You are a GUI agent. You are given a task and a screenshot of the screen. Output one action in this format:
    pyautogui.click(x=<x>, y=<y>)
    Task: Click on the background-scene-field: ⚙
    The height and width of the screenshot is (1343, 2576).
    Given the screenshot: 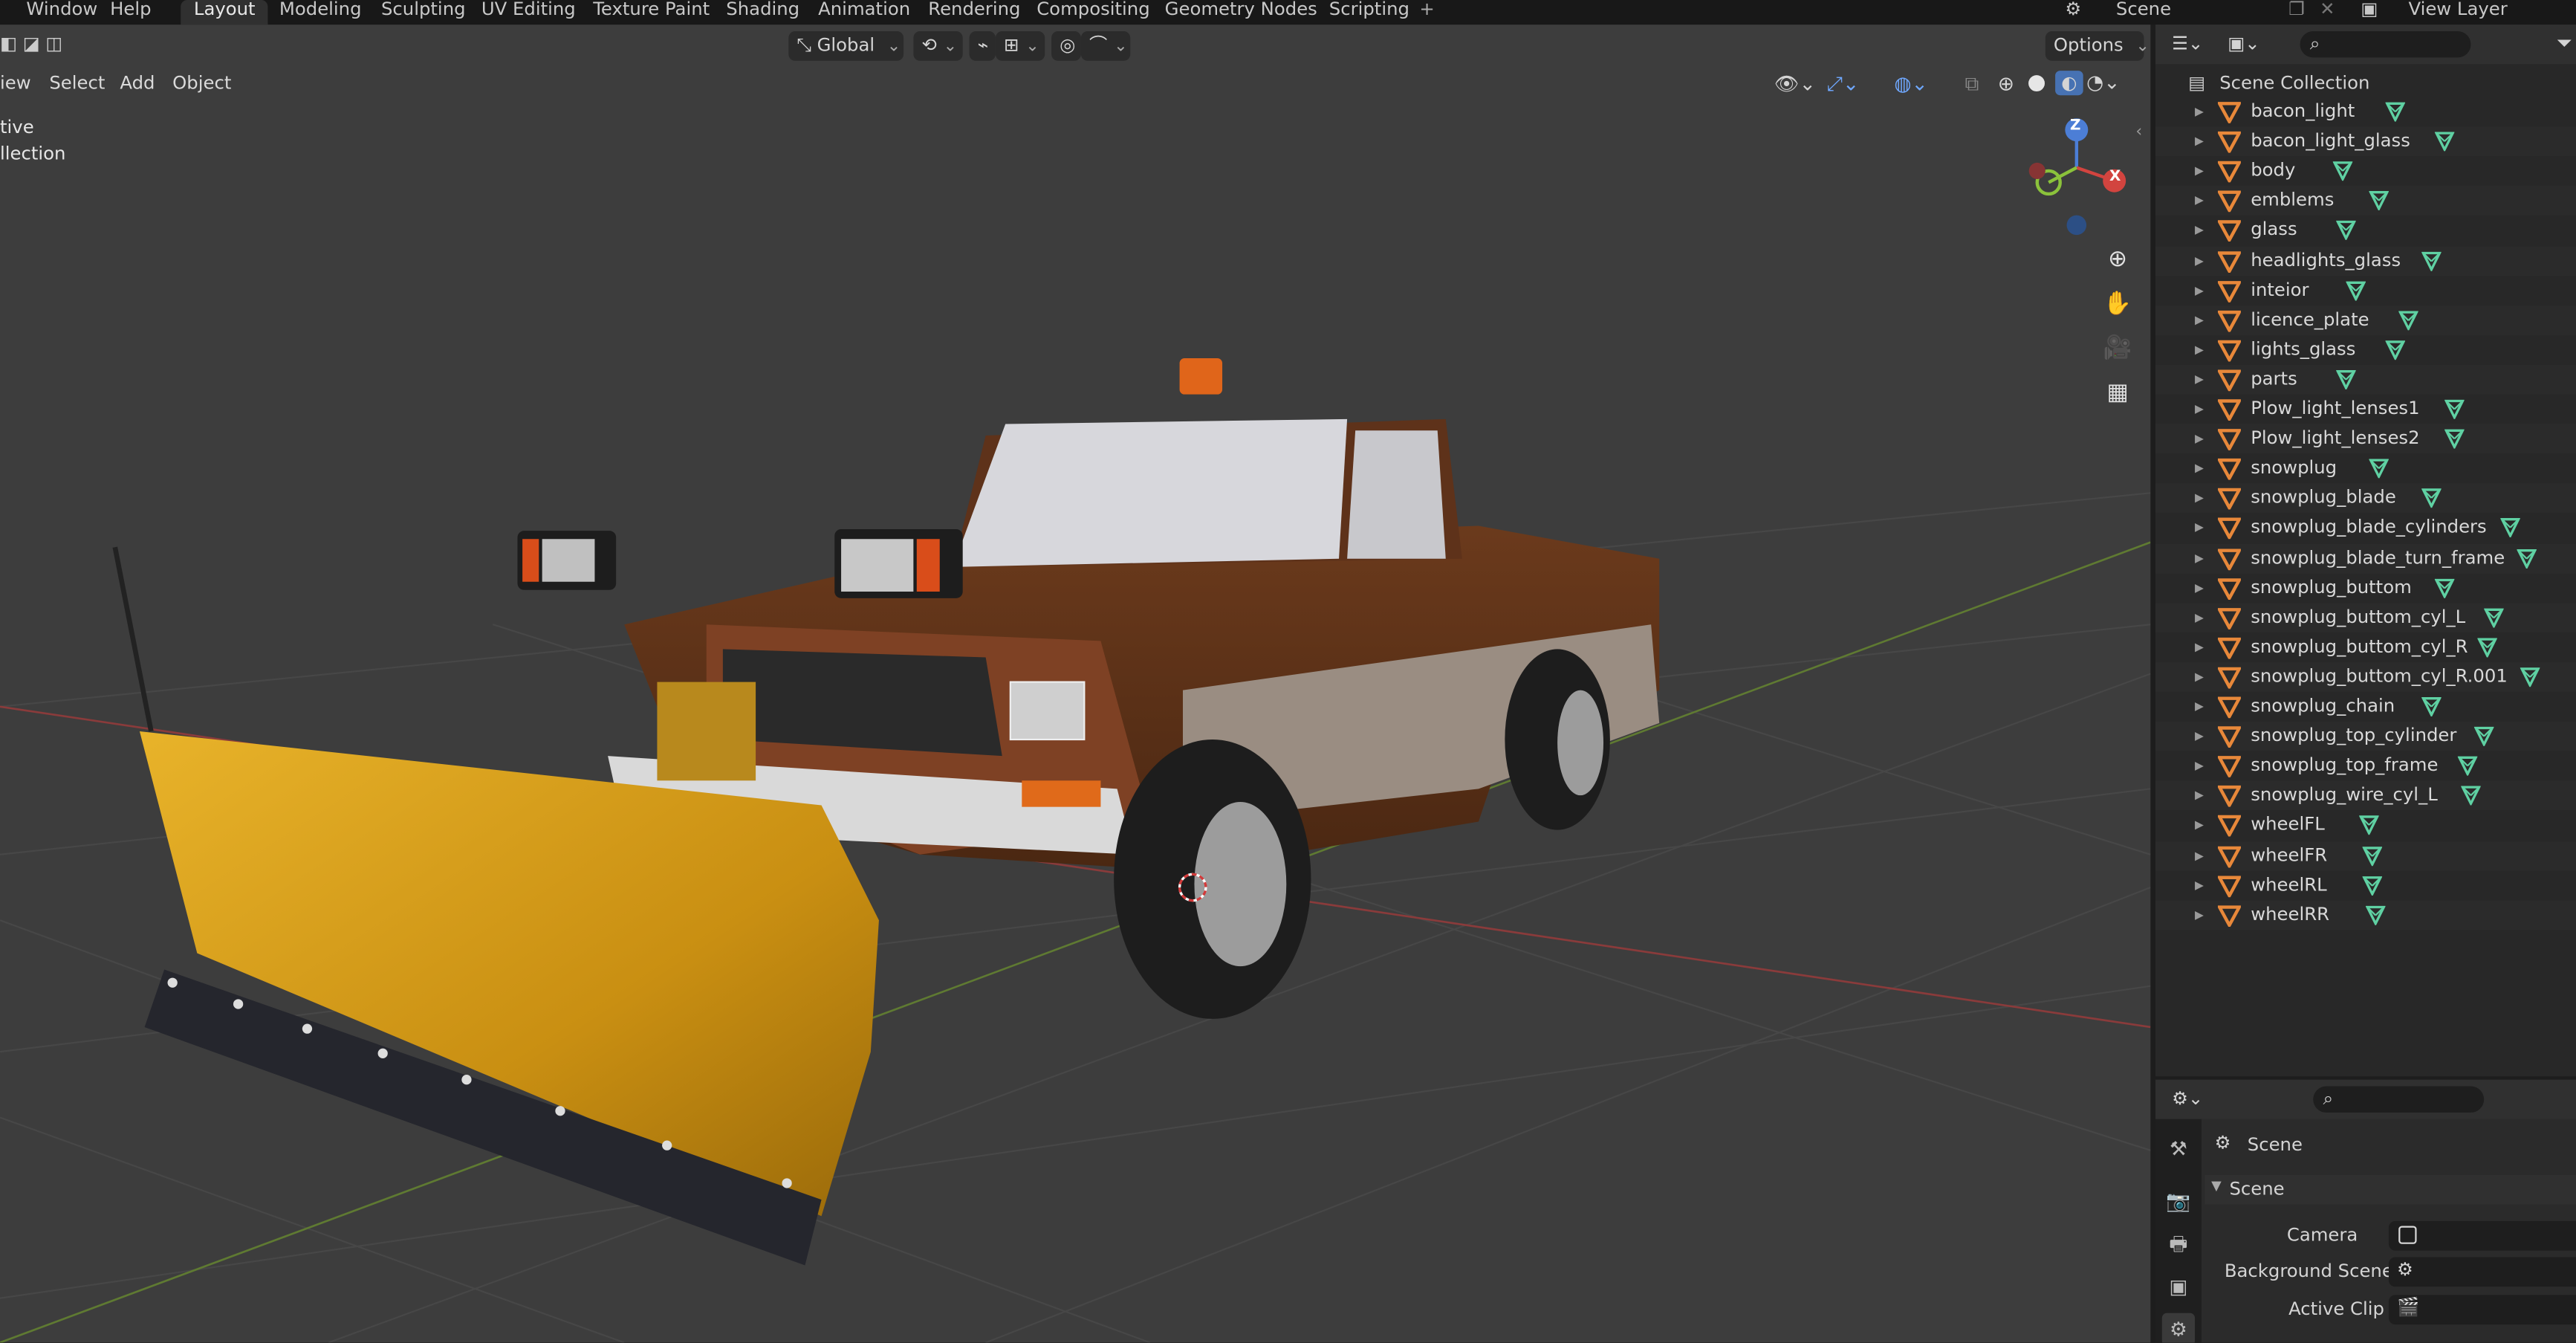 What is the action you would take?
    pyautogui.click(x=2482, y=1272)
    